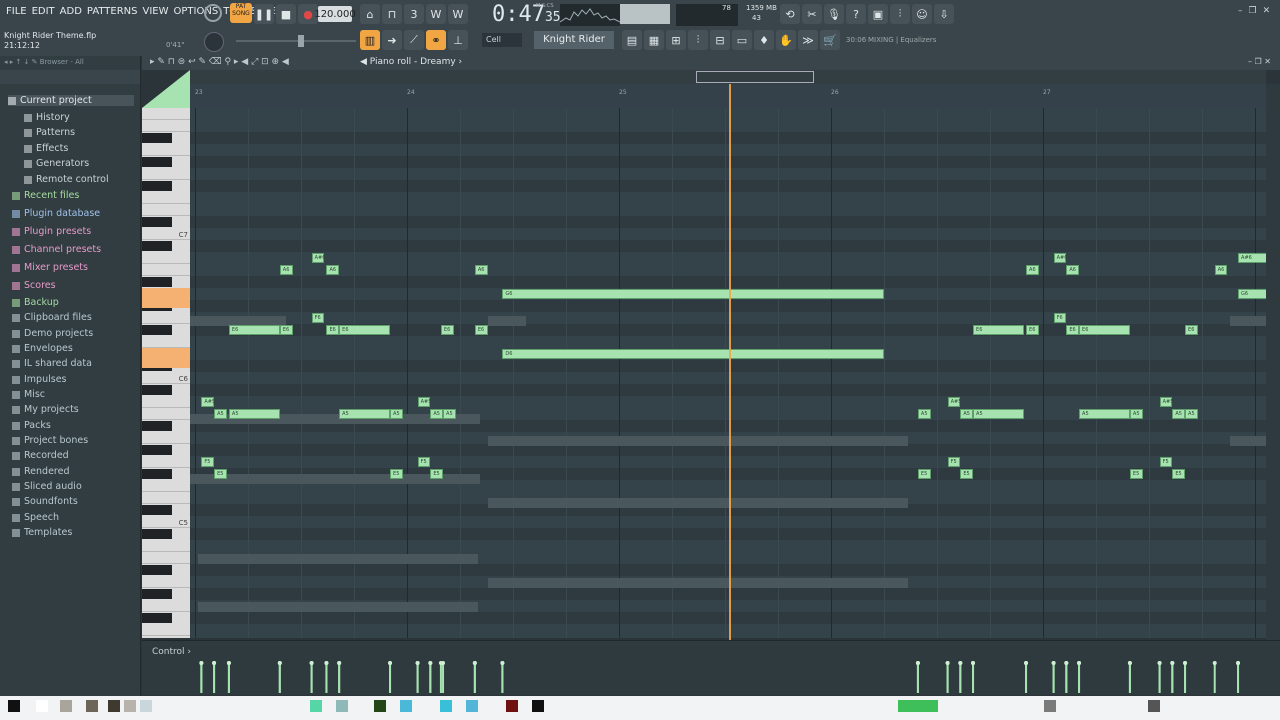 This screenshot has width=1280, height=720. What do you see at coordinates (392, 14) in the screenshot?
I see `wait-input-button: ⊓` at bounding box center [392, 14].